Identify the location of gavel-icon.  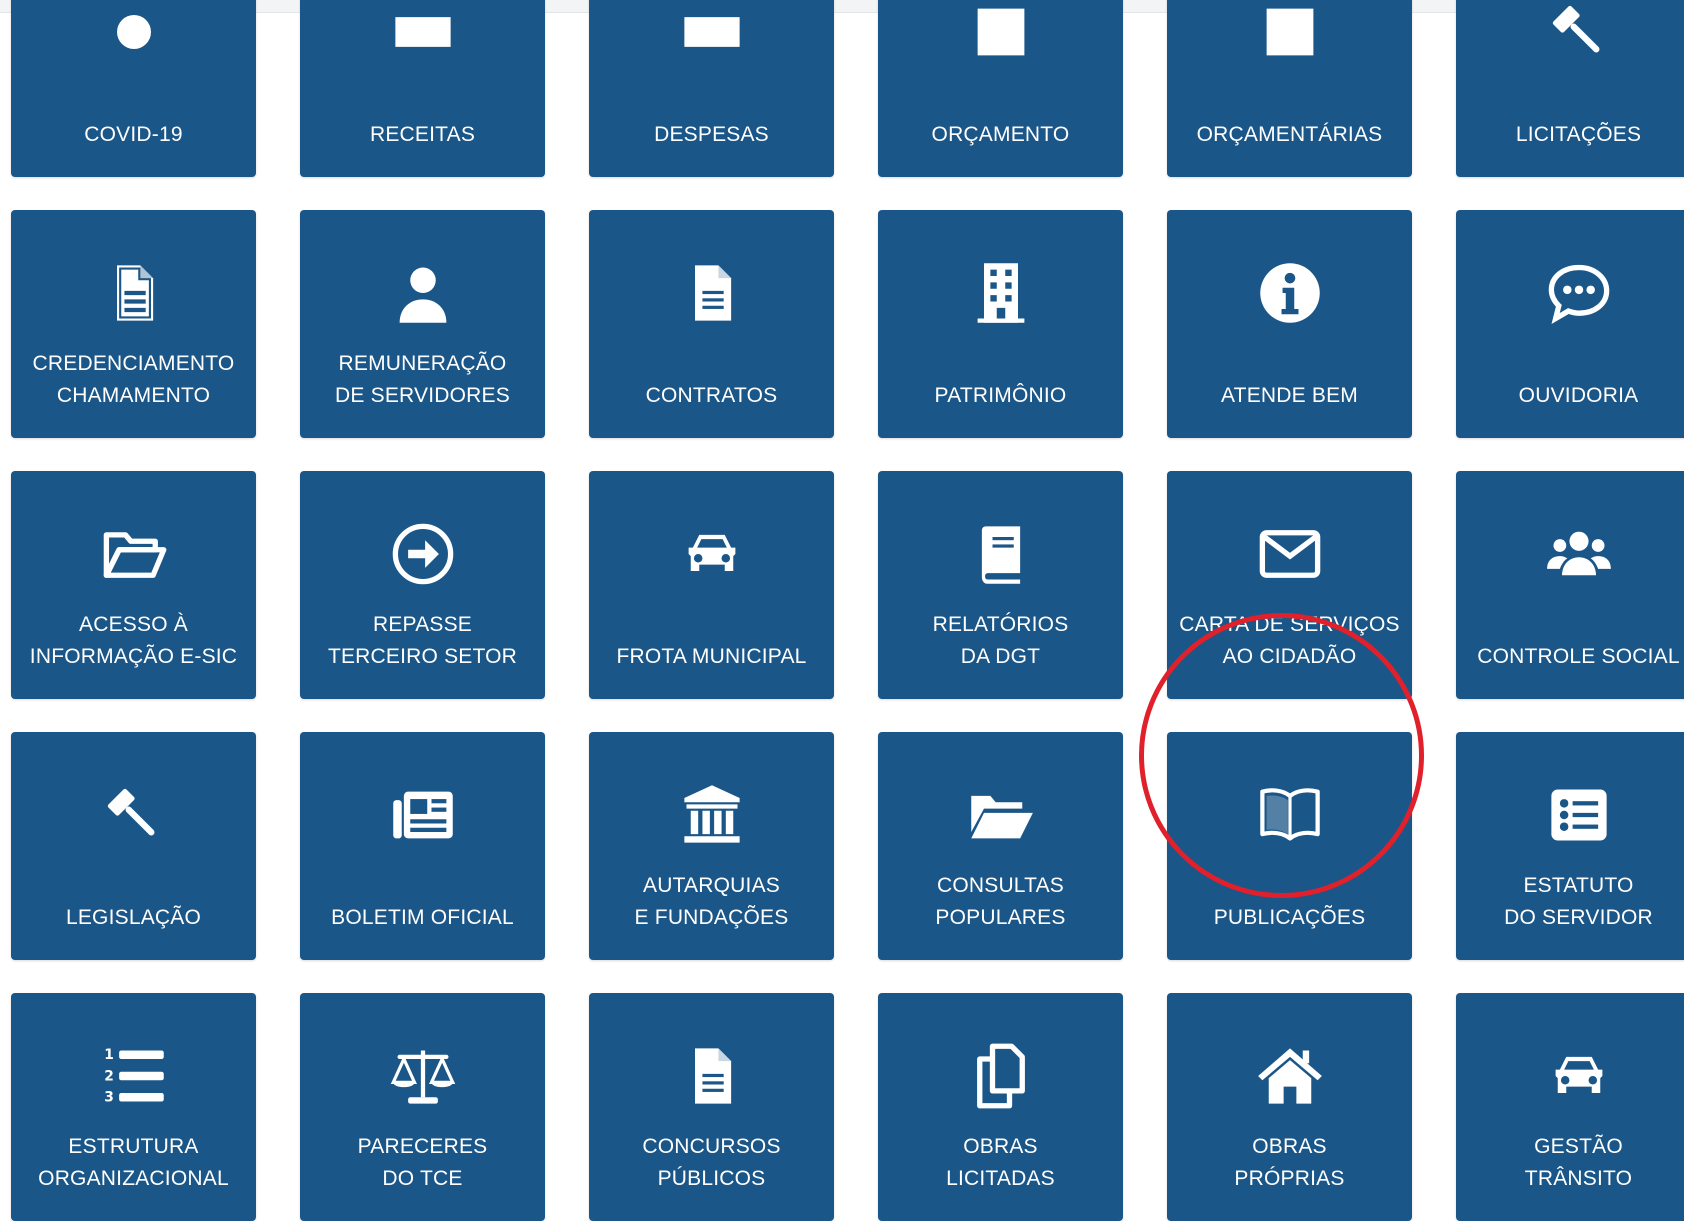
(1579, 34).